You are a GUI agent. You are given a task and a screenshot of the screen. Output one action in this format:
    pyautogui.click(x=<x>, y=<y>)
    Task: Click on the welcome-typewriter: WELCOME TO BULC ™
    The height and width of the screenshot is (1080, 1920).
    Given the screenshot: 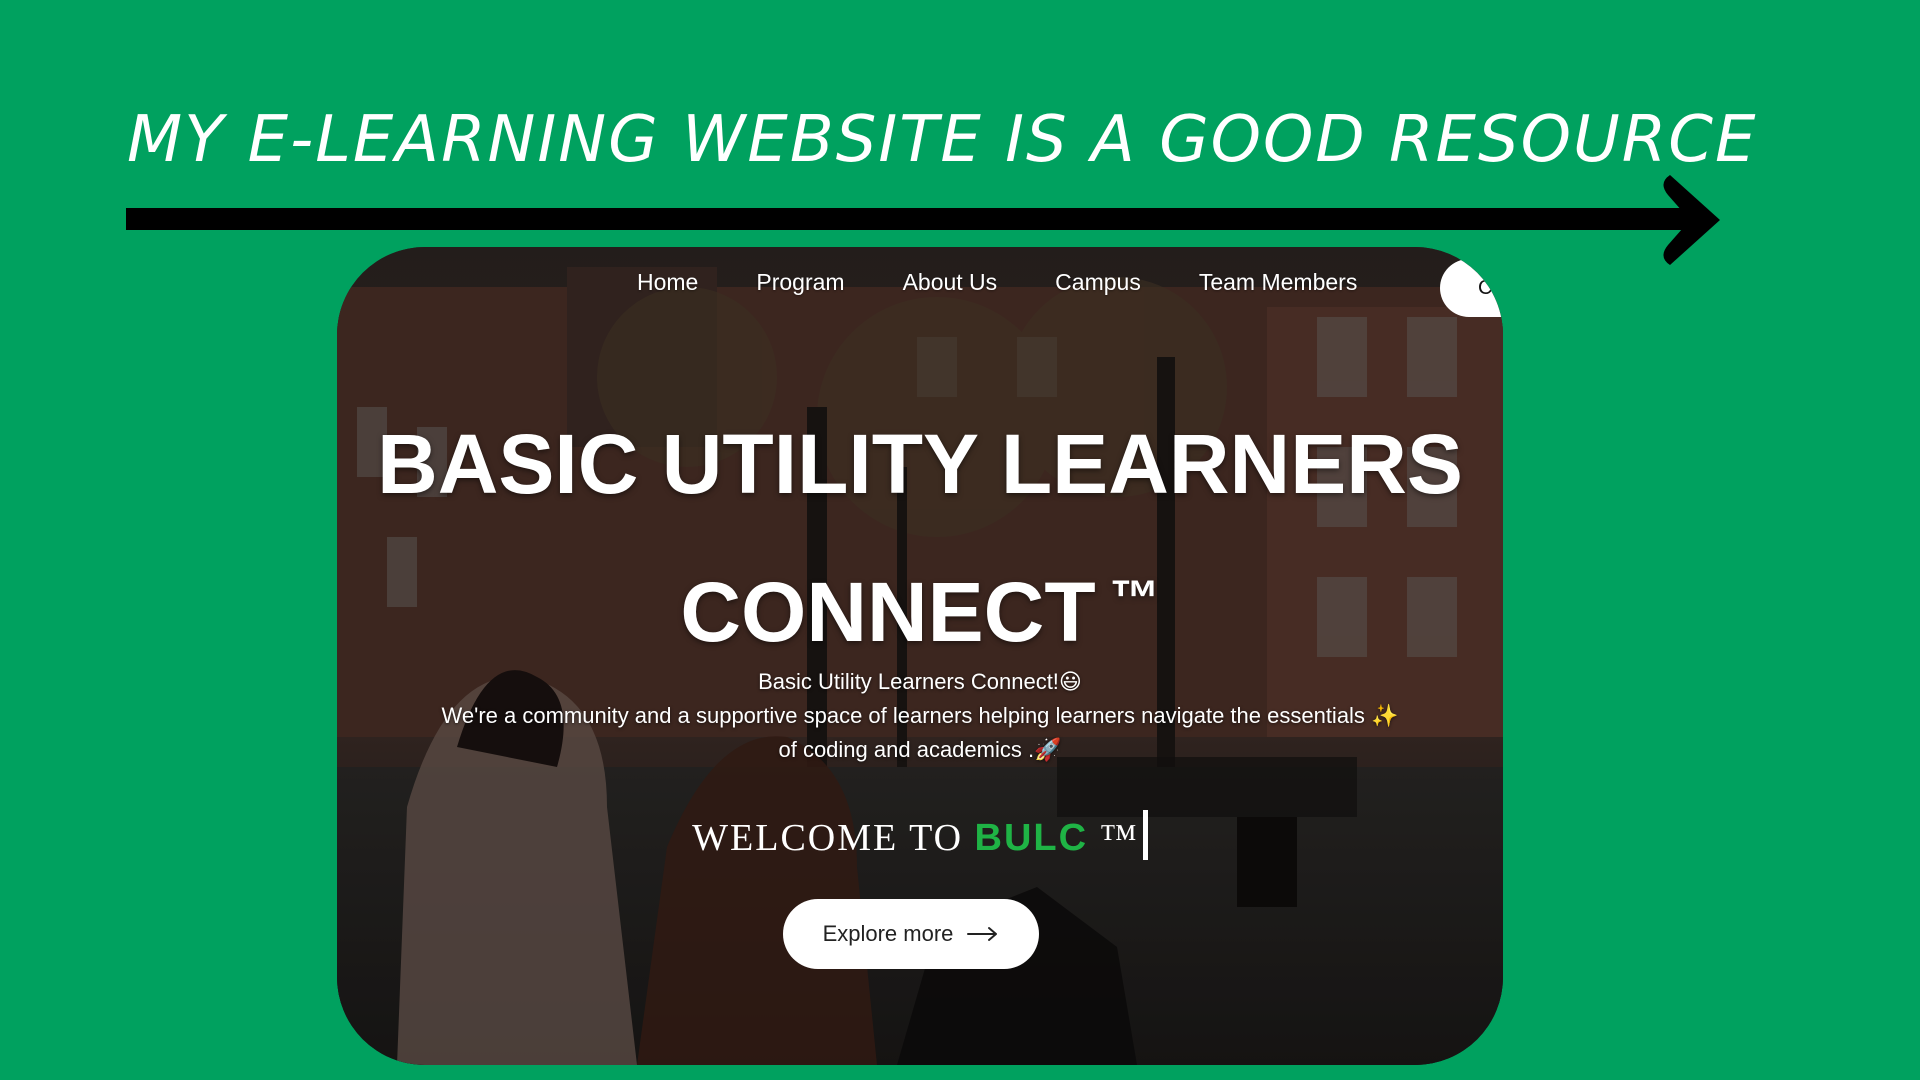 What is the action you would take?
    pyautogui.click(x=920, y=835)
    